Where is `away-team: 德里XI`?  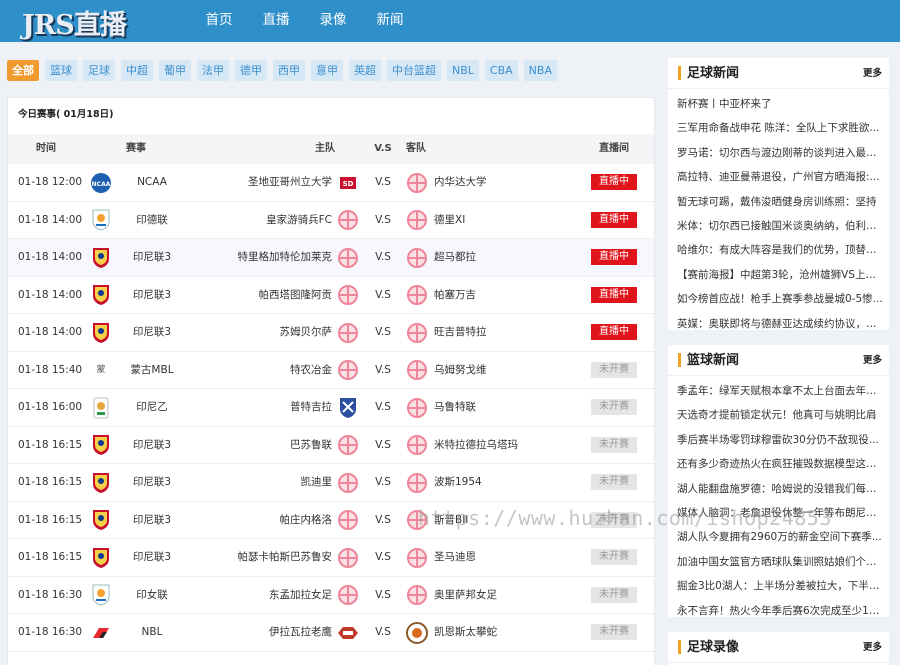
away-team: 德里XI is located at coordinates (504, 220).